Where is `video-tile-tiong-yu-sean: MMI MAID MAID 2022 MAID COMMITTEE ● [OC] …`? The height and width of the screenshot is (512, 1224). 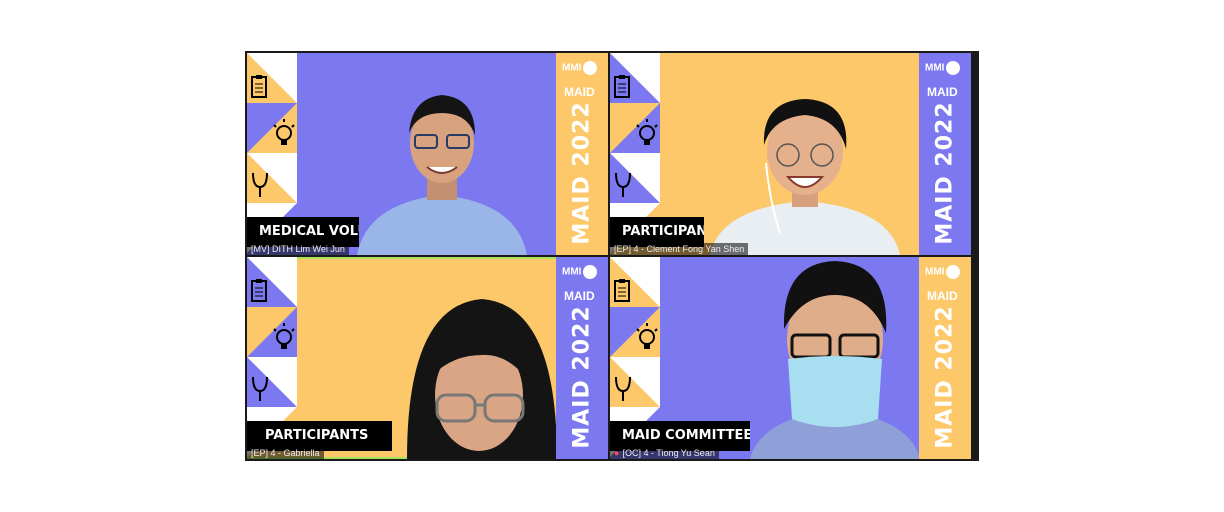
video-tile-tiong-yu-sean: MMI MAID MAID 2022 MAID COMMITTEE ● [OC] … is located at coordinates (790, 358).